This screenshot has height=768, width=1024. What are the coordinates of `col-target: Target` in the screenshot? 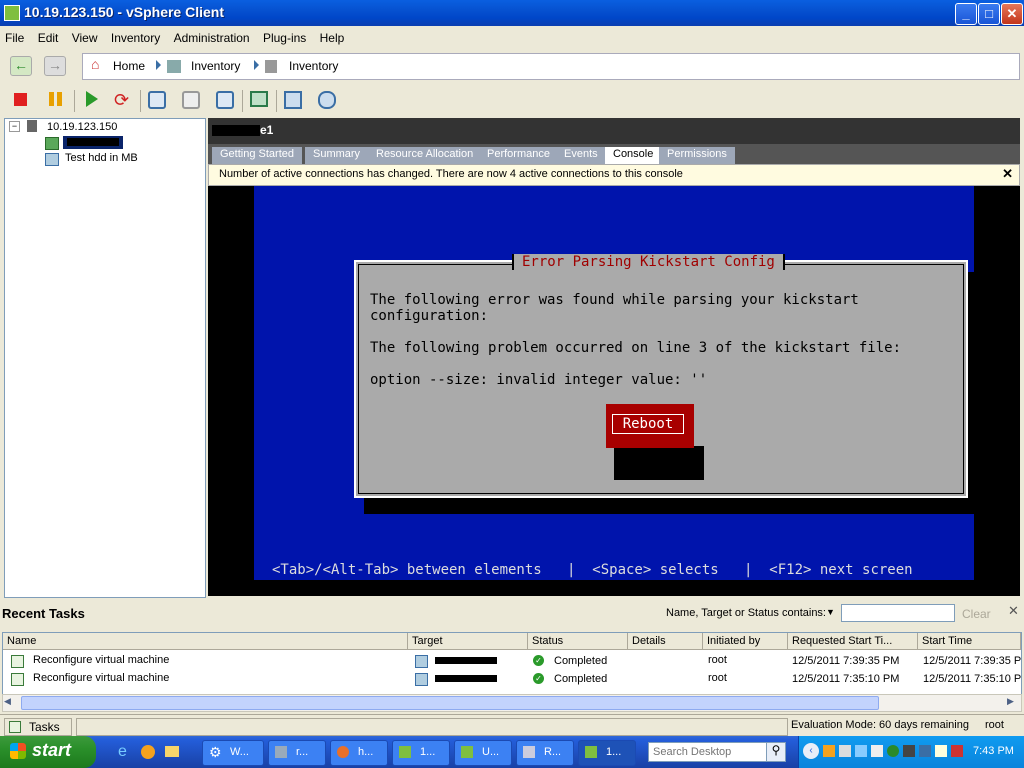 It's located at (468, 641).